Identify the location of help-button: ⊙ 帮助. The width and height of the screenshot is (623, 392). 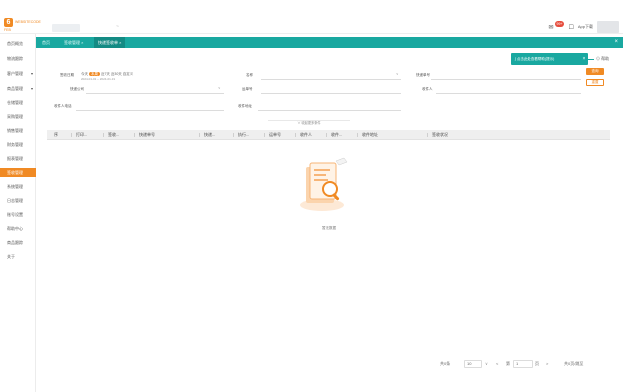
(602, 59).